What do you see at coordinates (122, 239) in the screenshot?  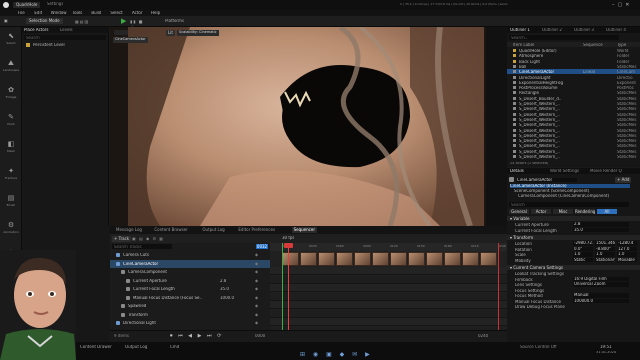 I see `add-track-button: + Track` at bounding box center [122, 239].